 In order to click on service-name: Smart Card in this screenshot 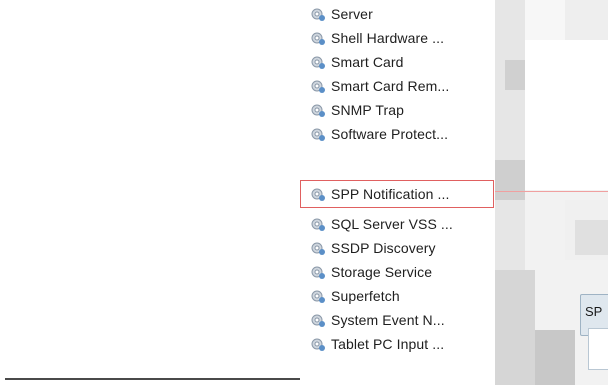, I will do `click(367, 62)`.